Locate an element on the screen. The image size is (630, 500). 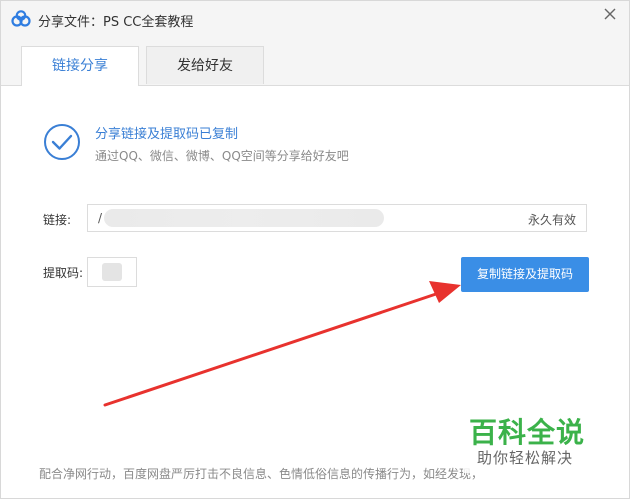
baidu-netdisk-logo-icon is located at coordinates (21, 18).